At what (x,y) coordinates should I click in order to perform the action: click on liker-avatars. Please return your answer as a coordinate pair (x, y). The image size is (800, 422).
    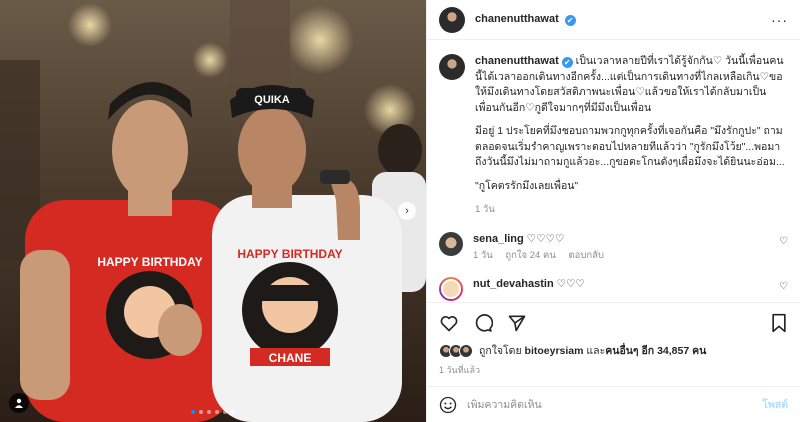
    Looking at the image, I should click on (456, 350).